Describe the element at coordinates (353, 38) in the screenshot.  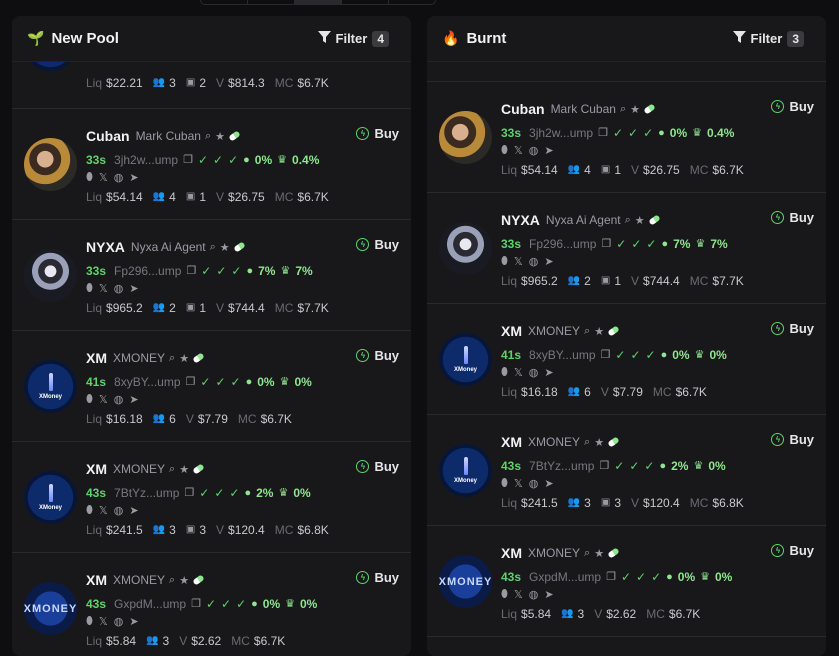
I see `filter-button: Filter 4` at that location.